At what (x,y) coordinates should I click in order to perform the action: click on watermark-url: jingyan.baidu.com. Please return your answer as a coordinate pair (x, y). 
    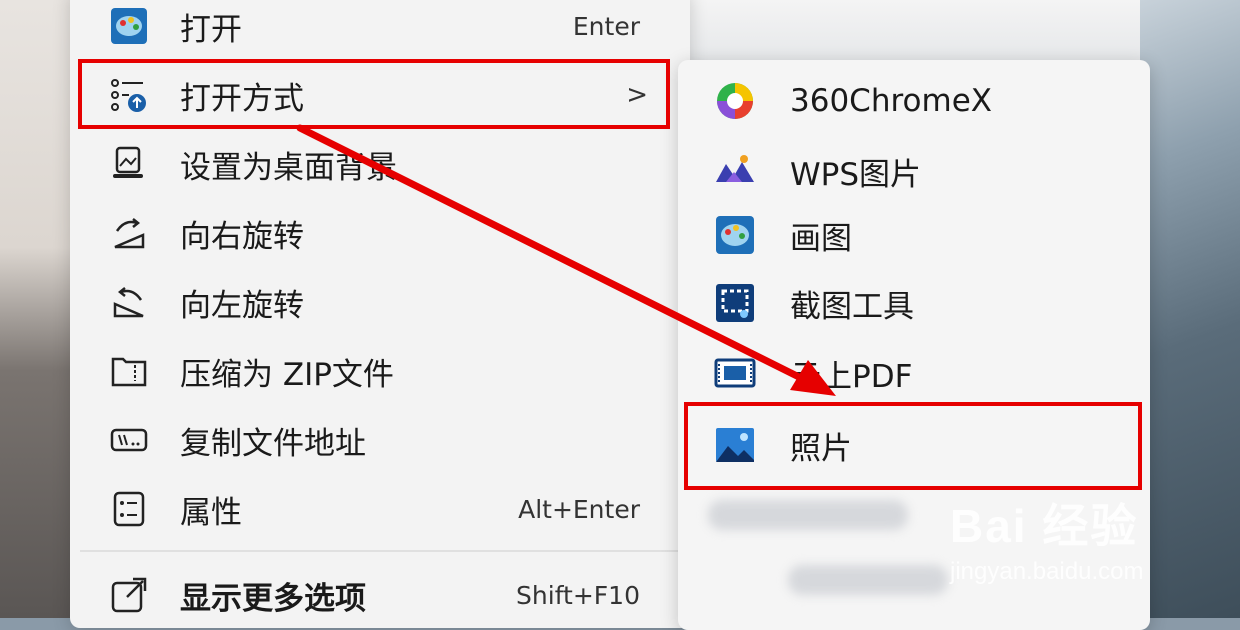
    Looking at the image, I should click on (1047, 571).